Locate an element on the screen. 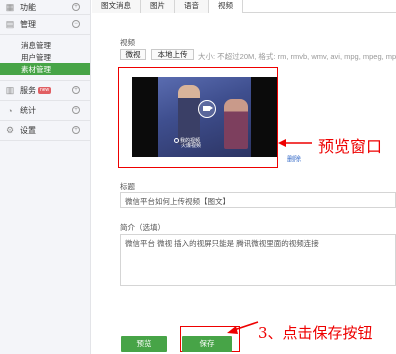  watermark-subtext: 火爆视频 is located at coordinates (191, 145).